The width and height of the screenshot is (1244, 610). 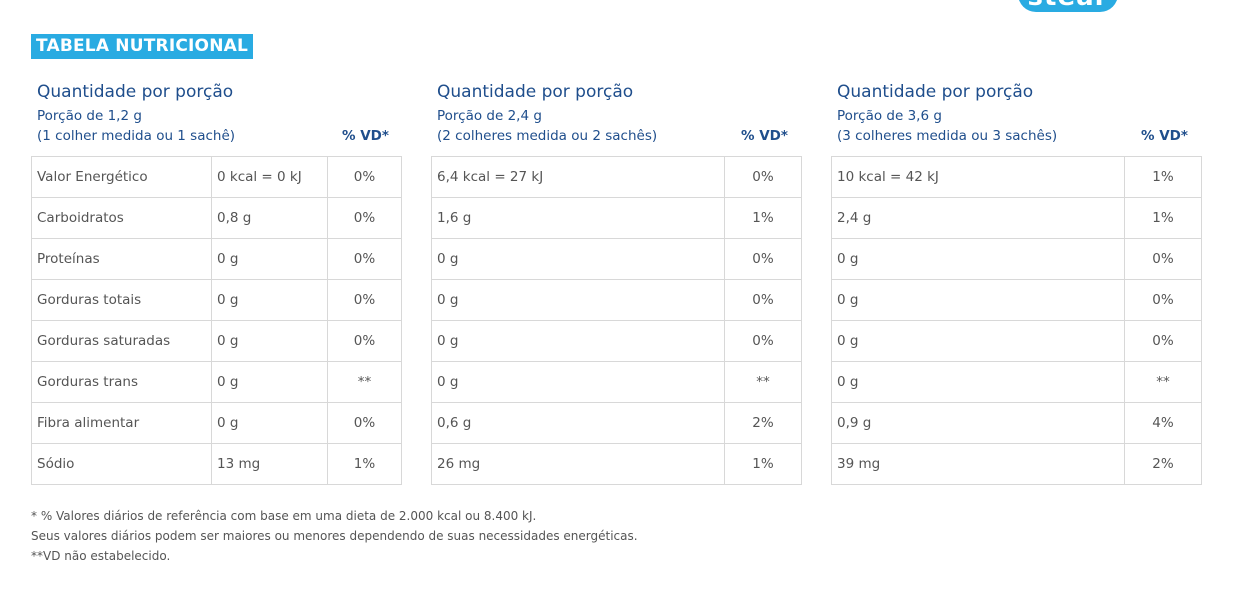 I want to click on nutrient-amount: 0 kcal = 0 kJ, so click(x=269, y=177).